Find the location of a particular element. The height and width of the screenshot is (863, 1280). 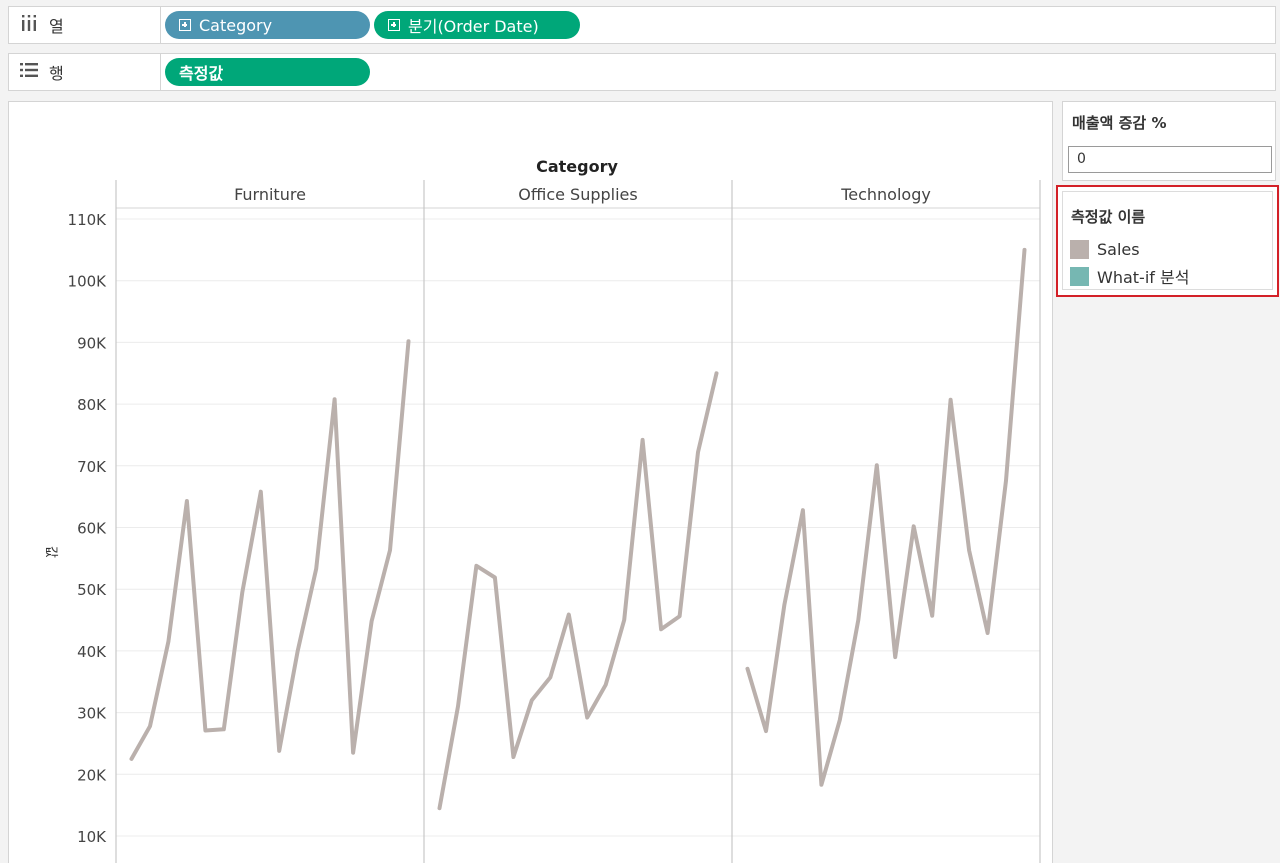

columns-label-text: 열 is located at coordinates (56, 26).